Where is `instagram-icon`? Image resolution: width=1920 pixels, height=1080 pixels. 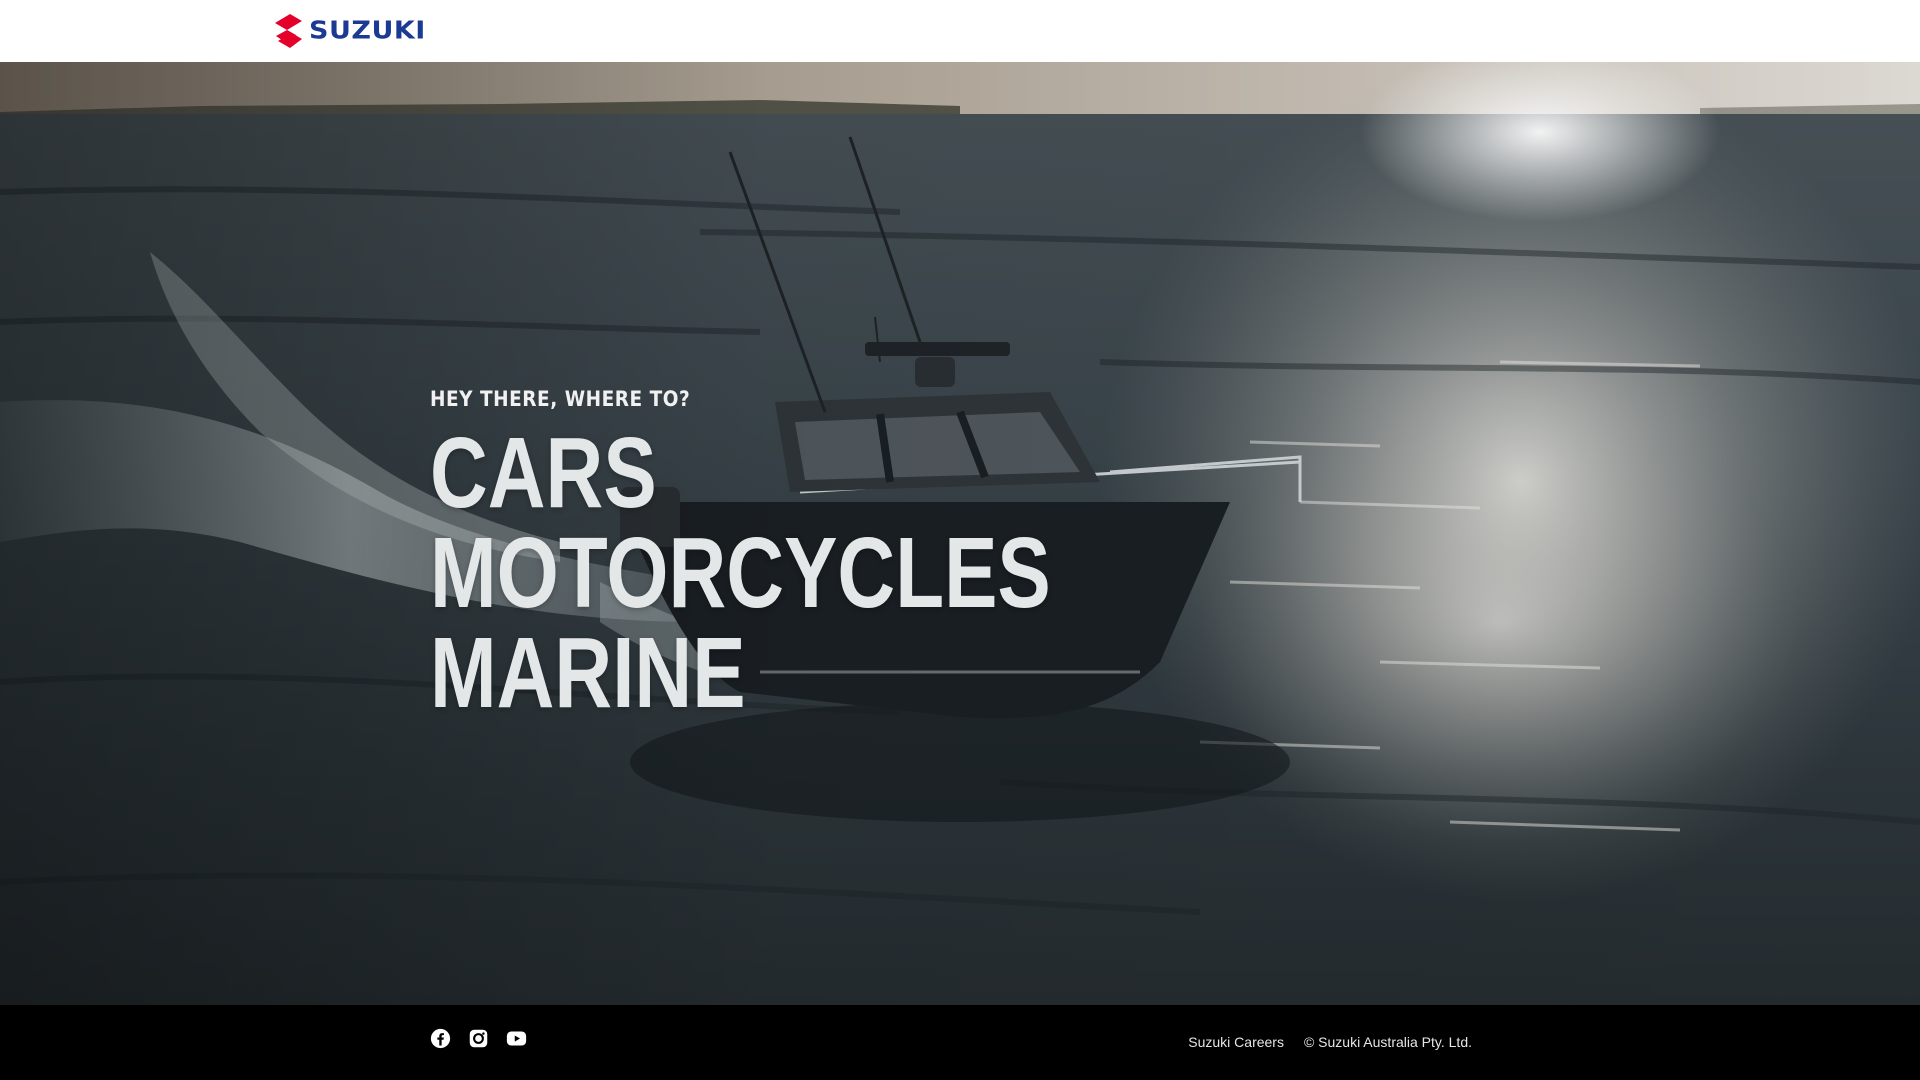
instagram-icon is located at coordinates (478, 1038).